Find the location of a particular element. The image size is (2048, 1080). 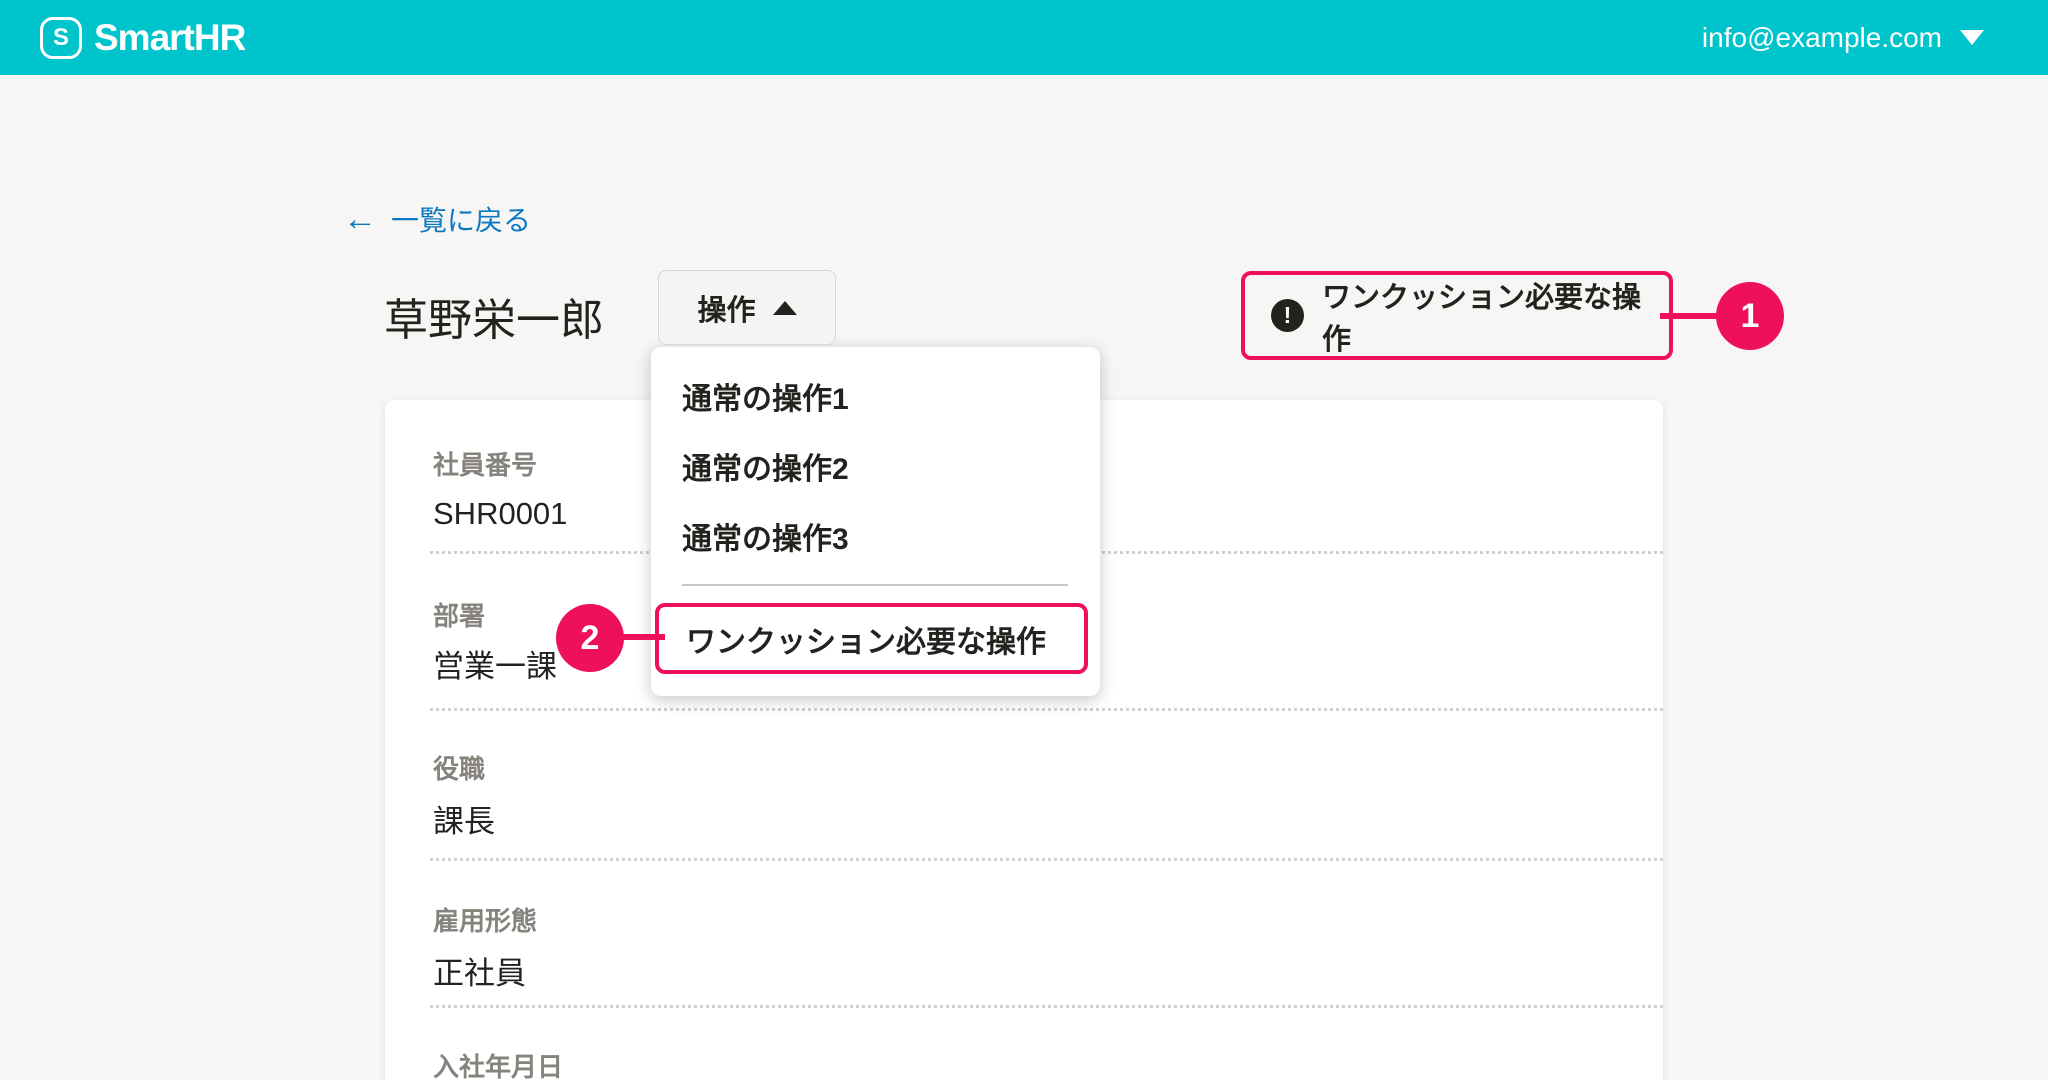

menu-item-normal-1: 通常の操作1 is located at coordinates (875, 396).